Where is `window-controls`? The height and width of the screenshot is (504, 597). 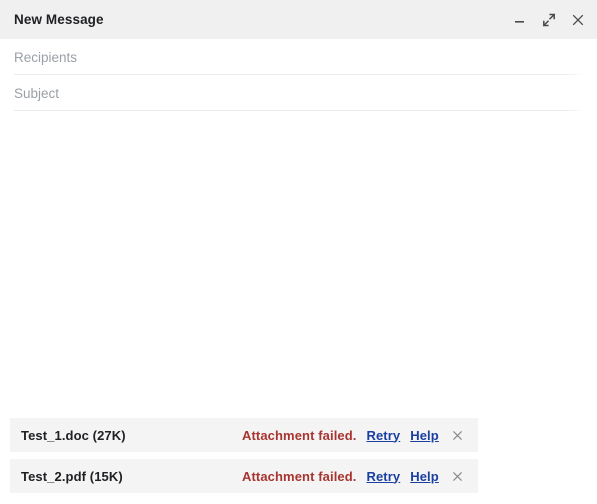 window-controls is located at coordinates (548, 19).